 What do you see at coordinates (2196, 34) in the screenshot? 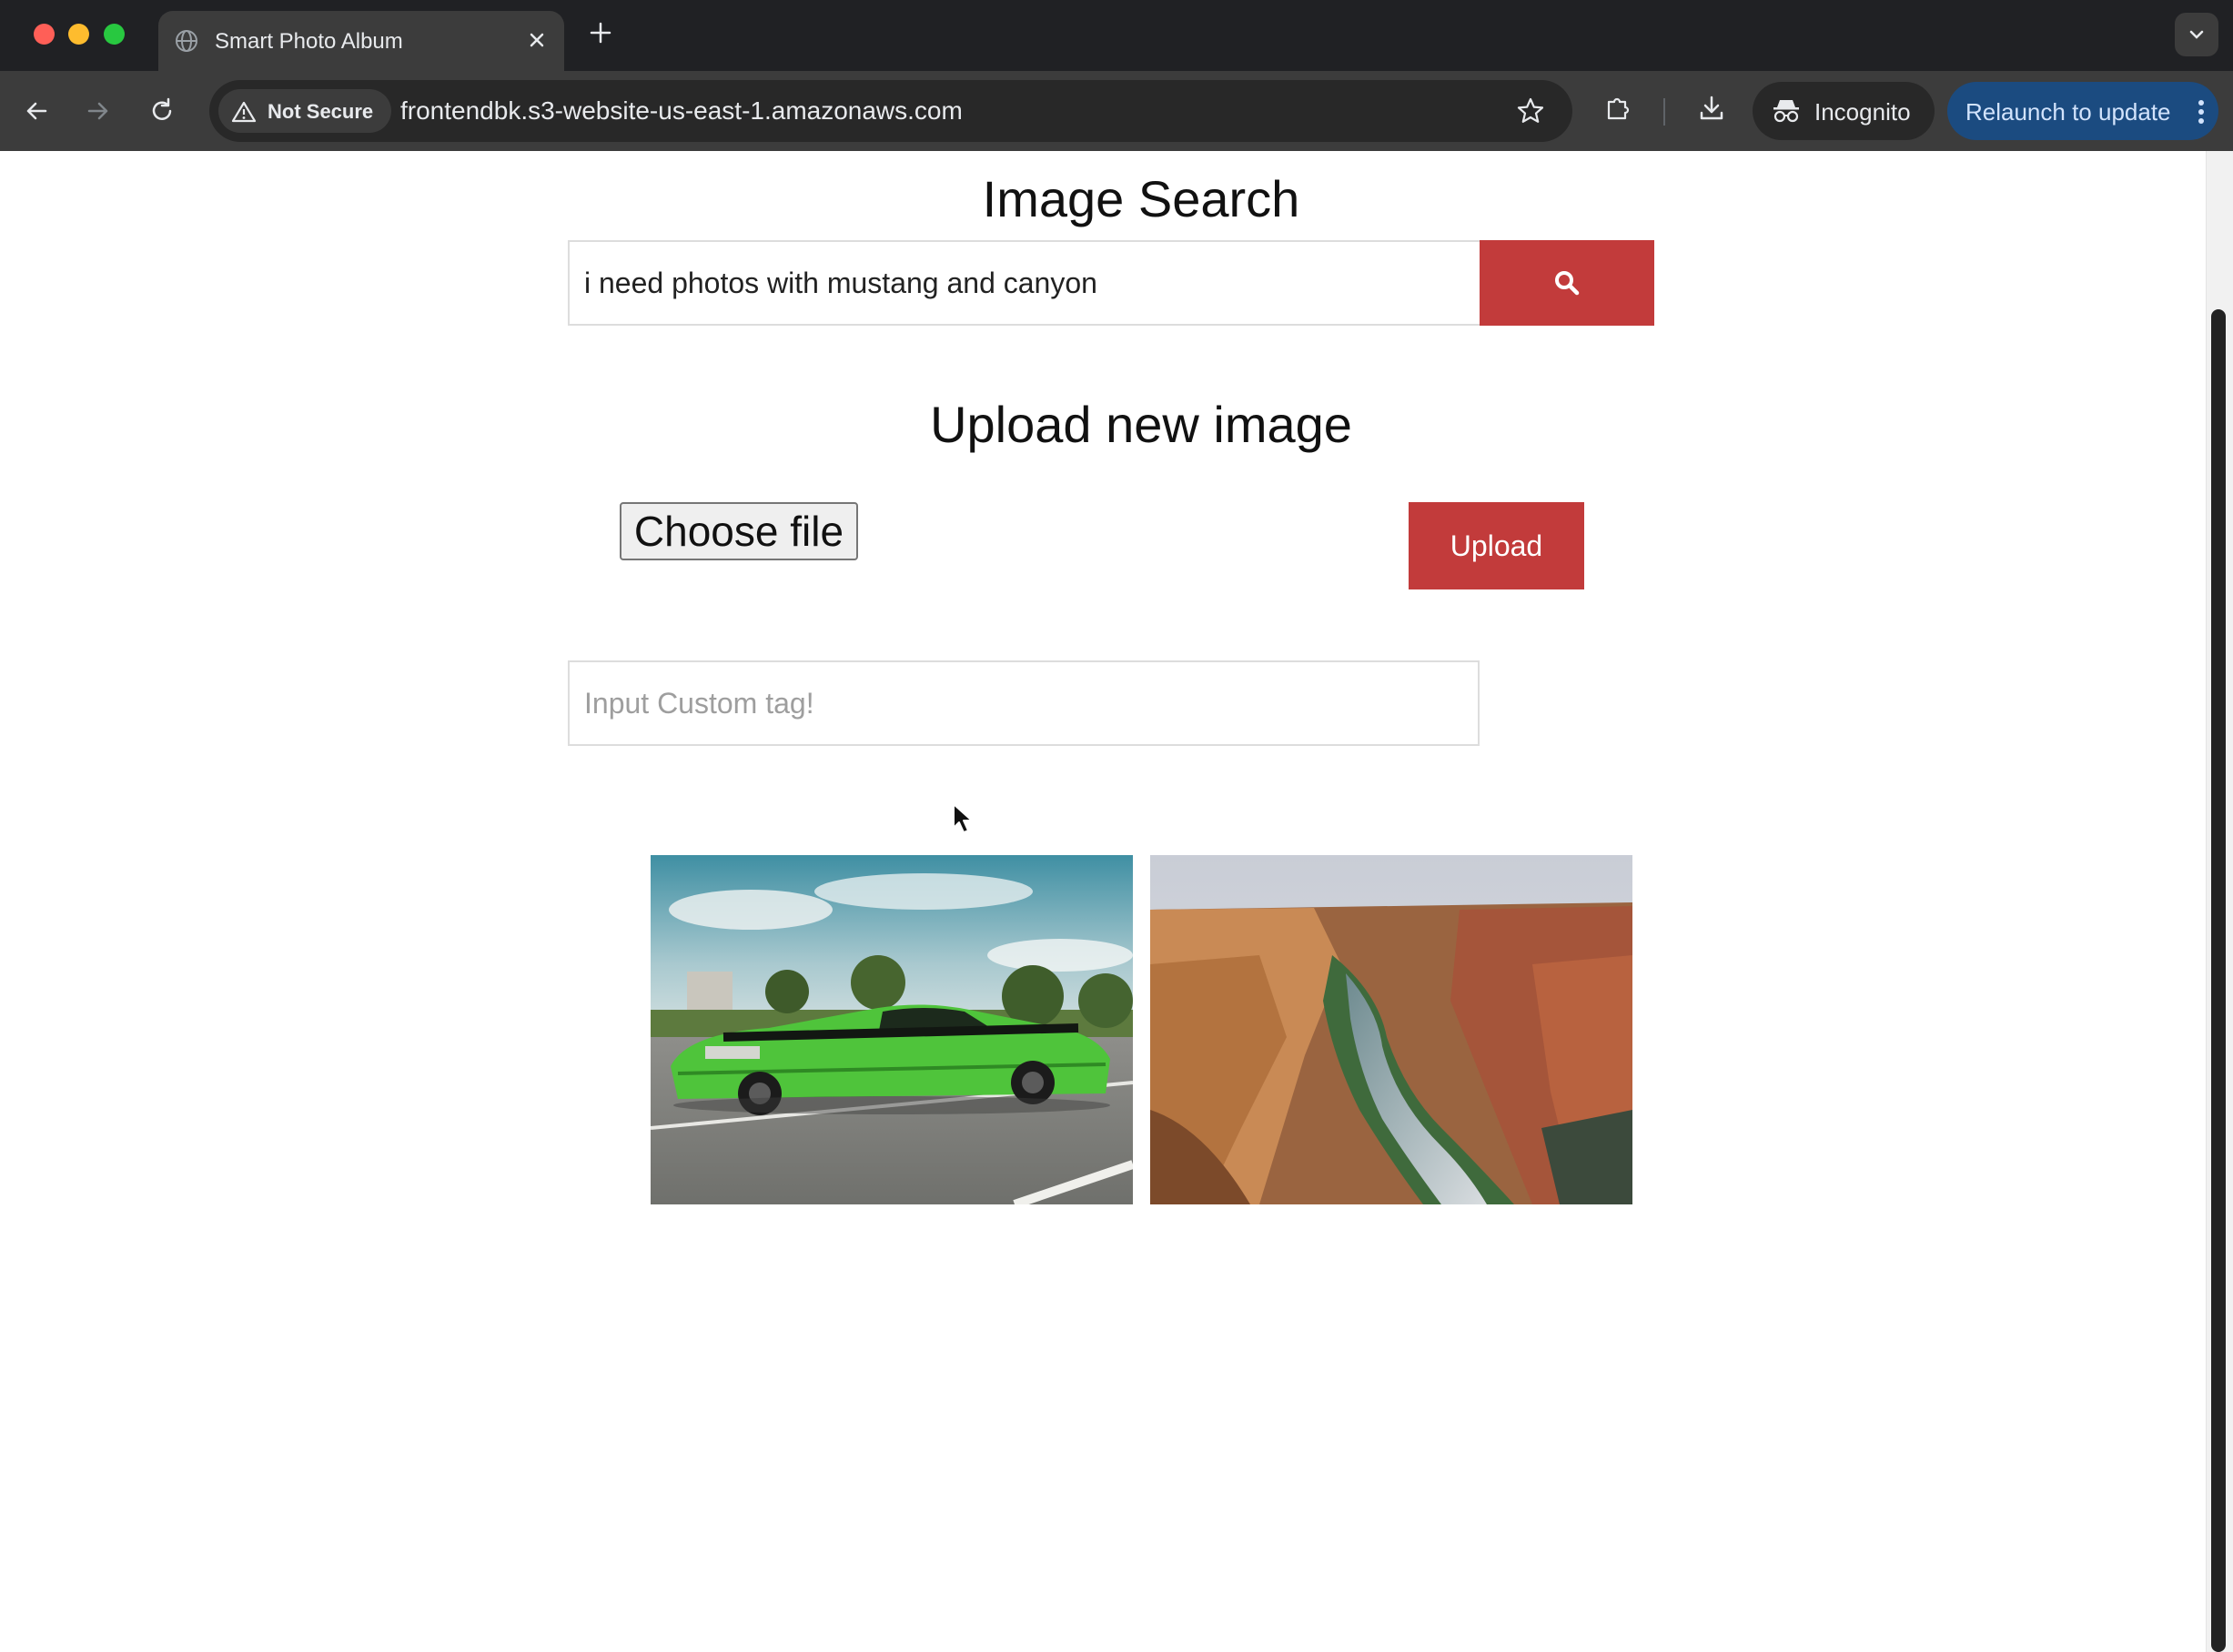
I see `tab-search-button` at bounding box center [2196, 34].